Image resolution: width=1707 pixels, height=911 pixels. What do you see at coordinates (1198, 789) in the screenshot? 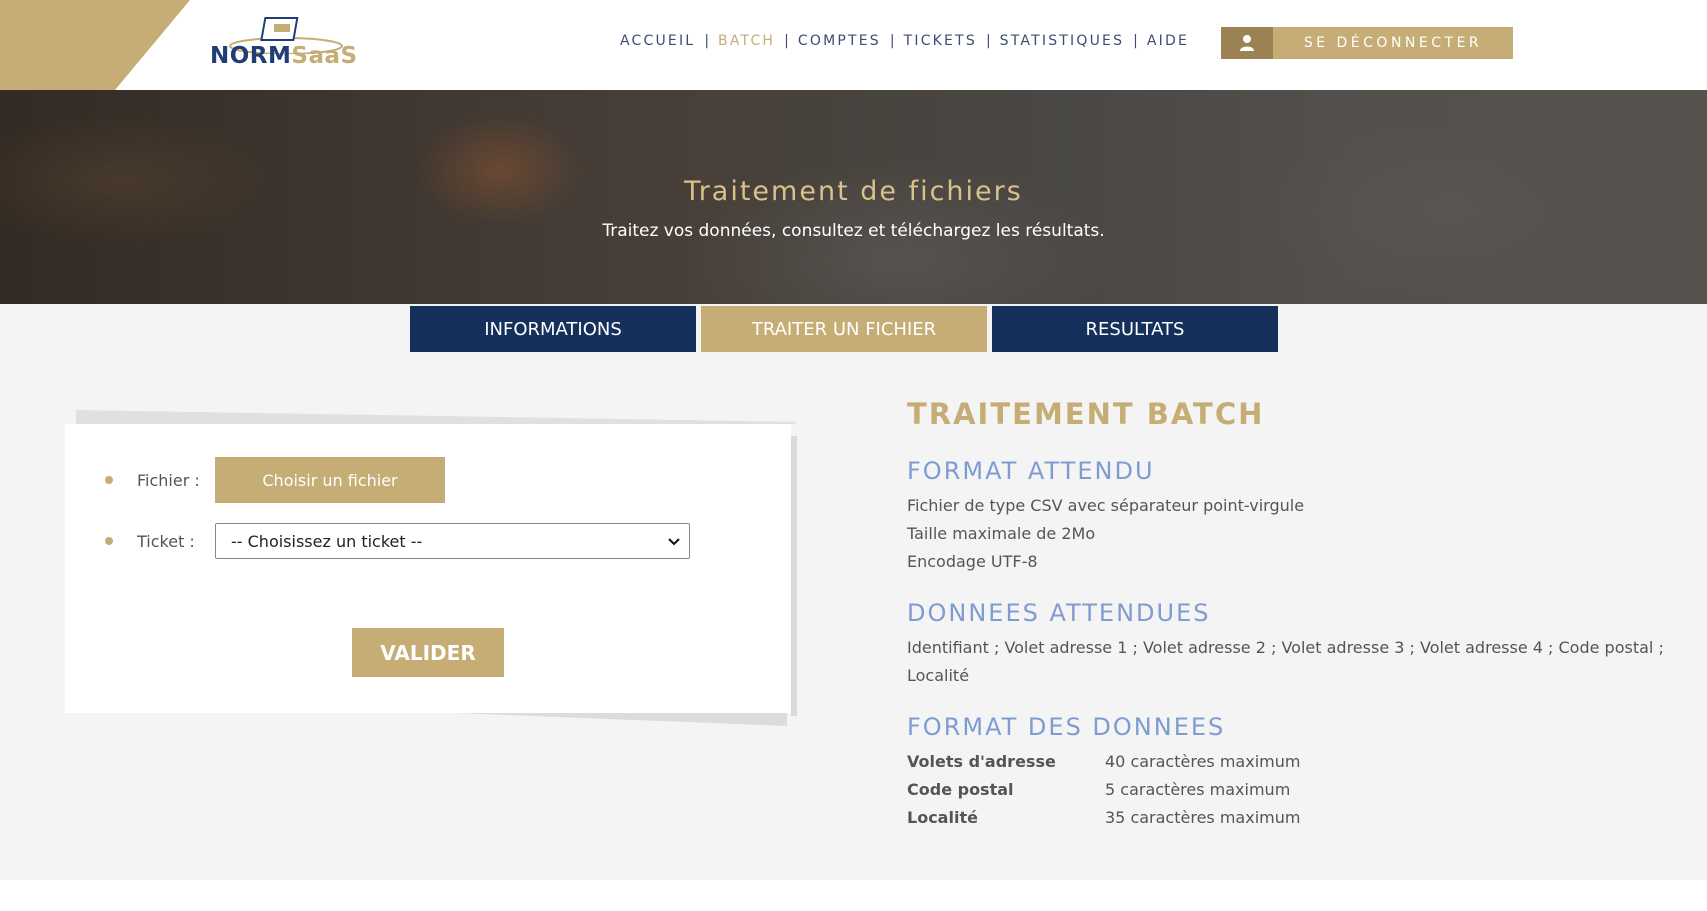
I see `spec-value: 5 caractères maximum` at bounding box center [1198, 789].